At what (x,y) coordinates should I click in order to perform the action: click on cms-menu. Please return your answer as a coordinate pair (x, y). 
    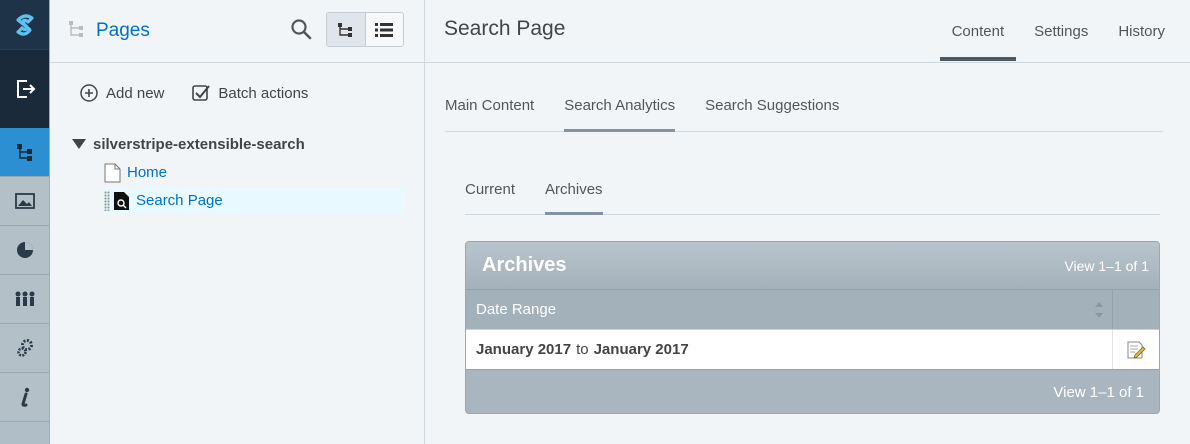
    Looking at the image, I should click on (25, 222).